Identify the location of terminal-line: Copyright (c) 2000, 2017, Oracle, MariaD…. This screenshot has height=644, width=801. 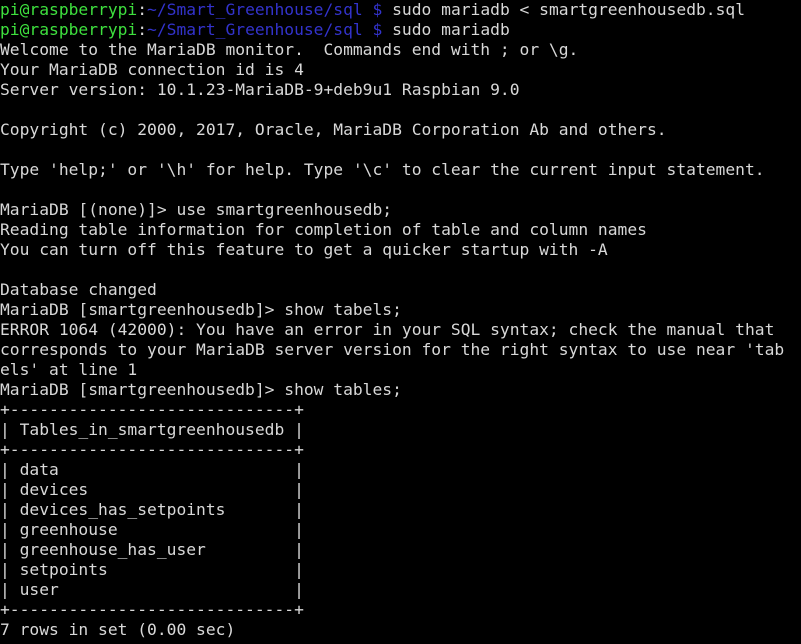
(400, 130).